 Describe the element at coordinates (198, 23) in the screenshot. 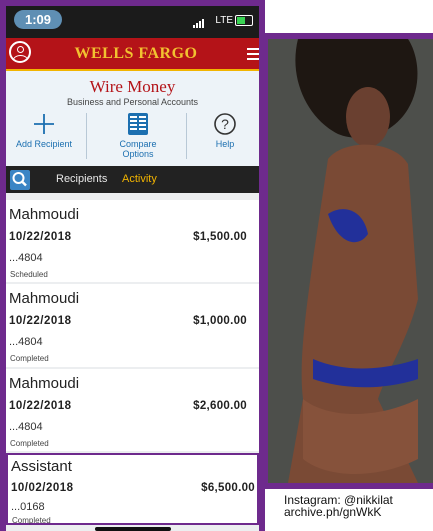

I see `signal-icon` at that location.